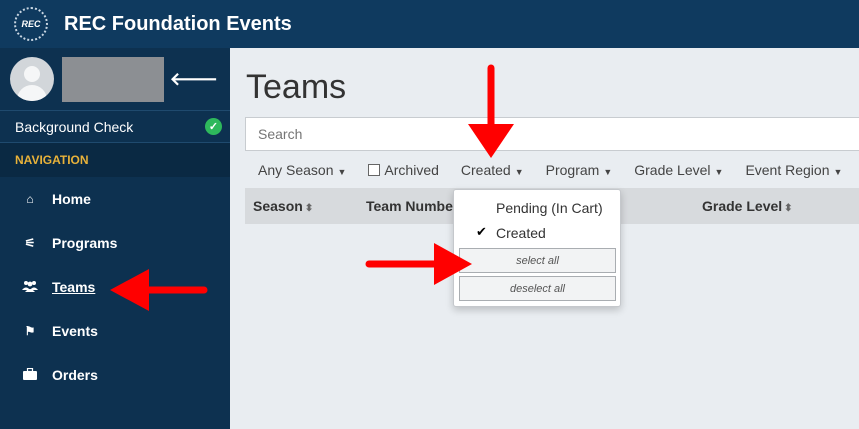 Image resolution: width=859 pixels, height=429 pixels. I want to click on sidebar-item-label: Teams, so click(74, 287).